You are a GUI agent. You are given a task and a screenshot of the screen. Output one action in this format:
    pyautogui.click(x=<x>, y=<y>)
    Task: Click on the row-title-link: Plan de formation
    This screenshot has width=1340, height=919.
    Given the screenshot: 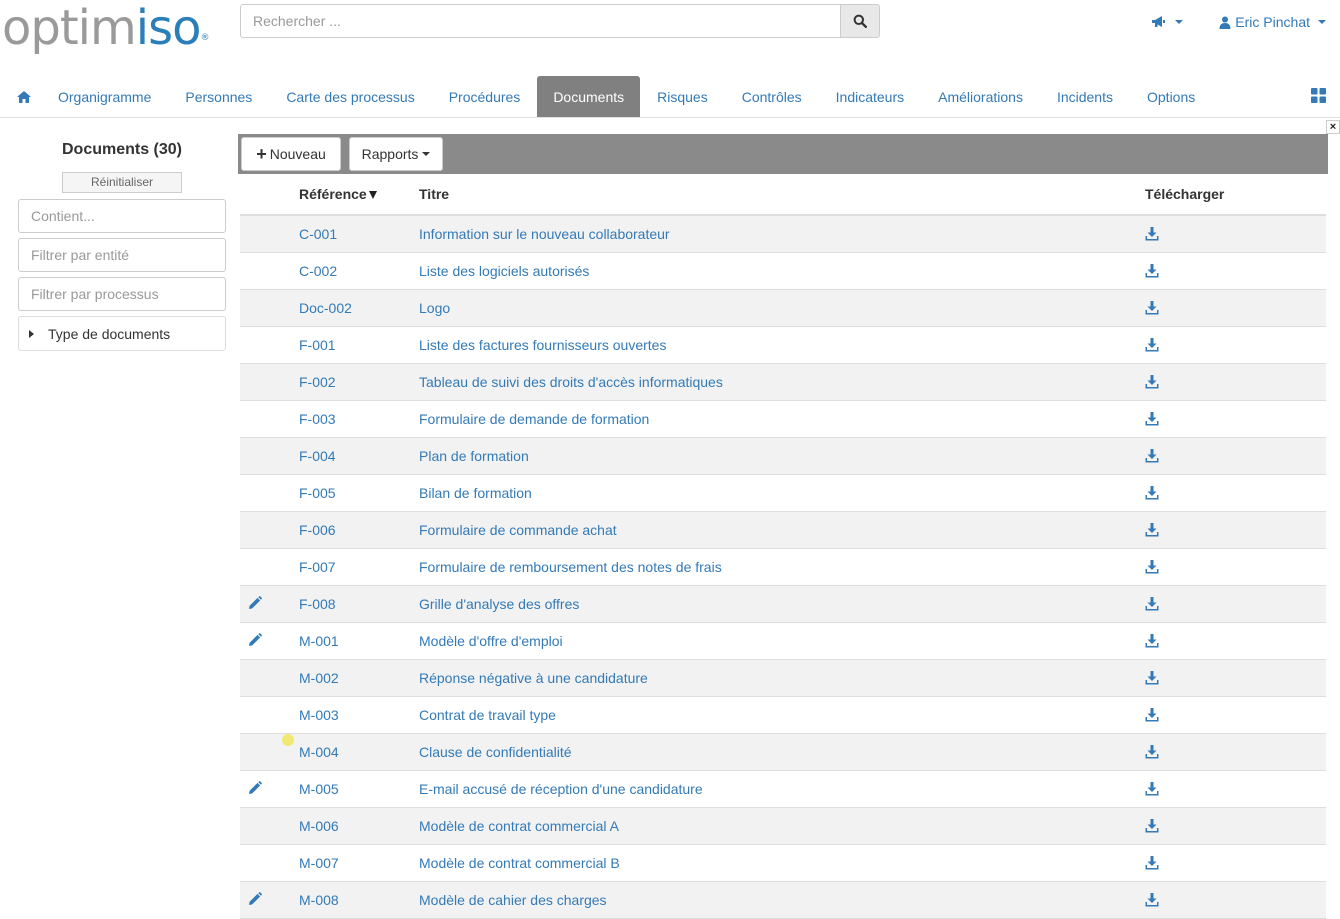 What is the action you would take?
    pyautogui.click(x=782, y=456)
    